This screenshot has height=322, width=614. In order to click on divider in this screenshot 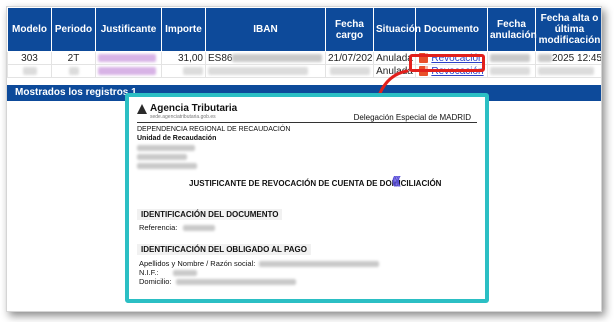, I will do `click(307, 122)`.